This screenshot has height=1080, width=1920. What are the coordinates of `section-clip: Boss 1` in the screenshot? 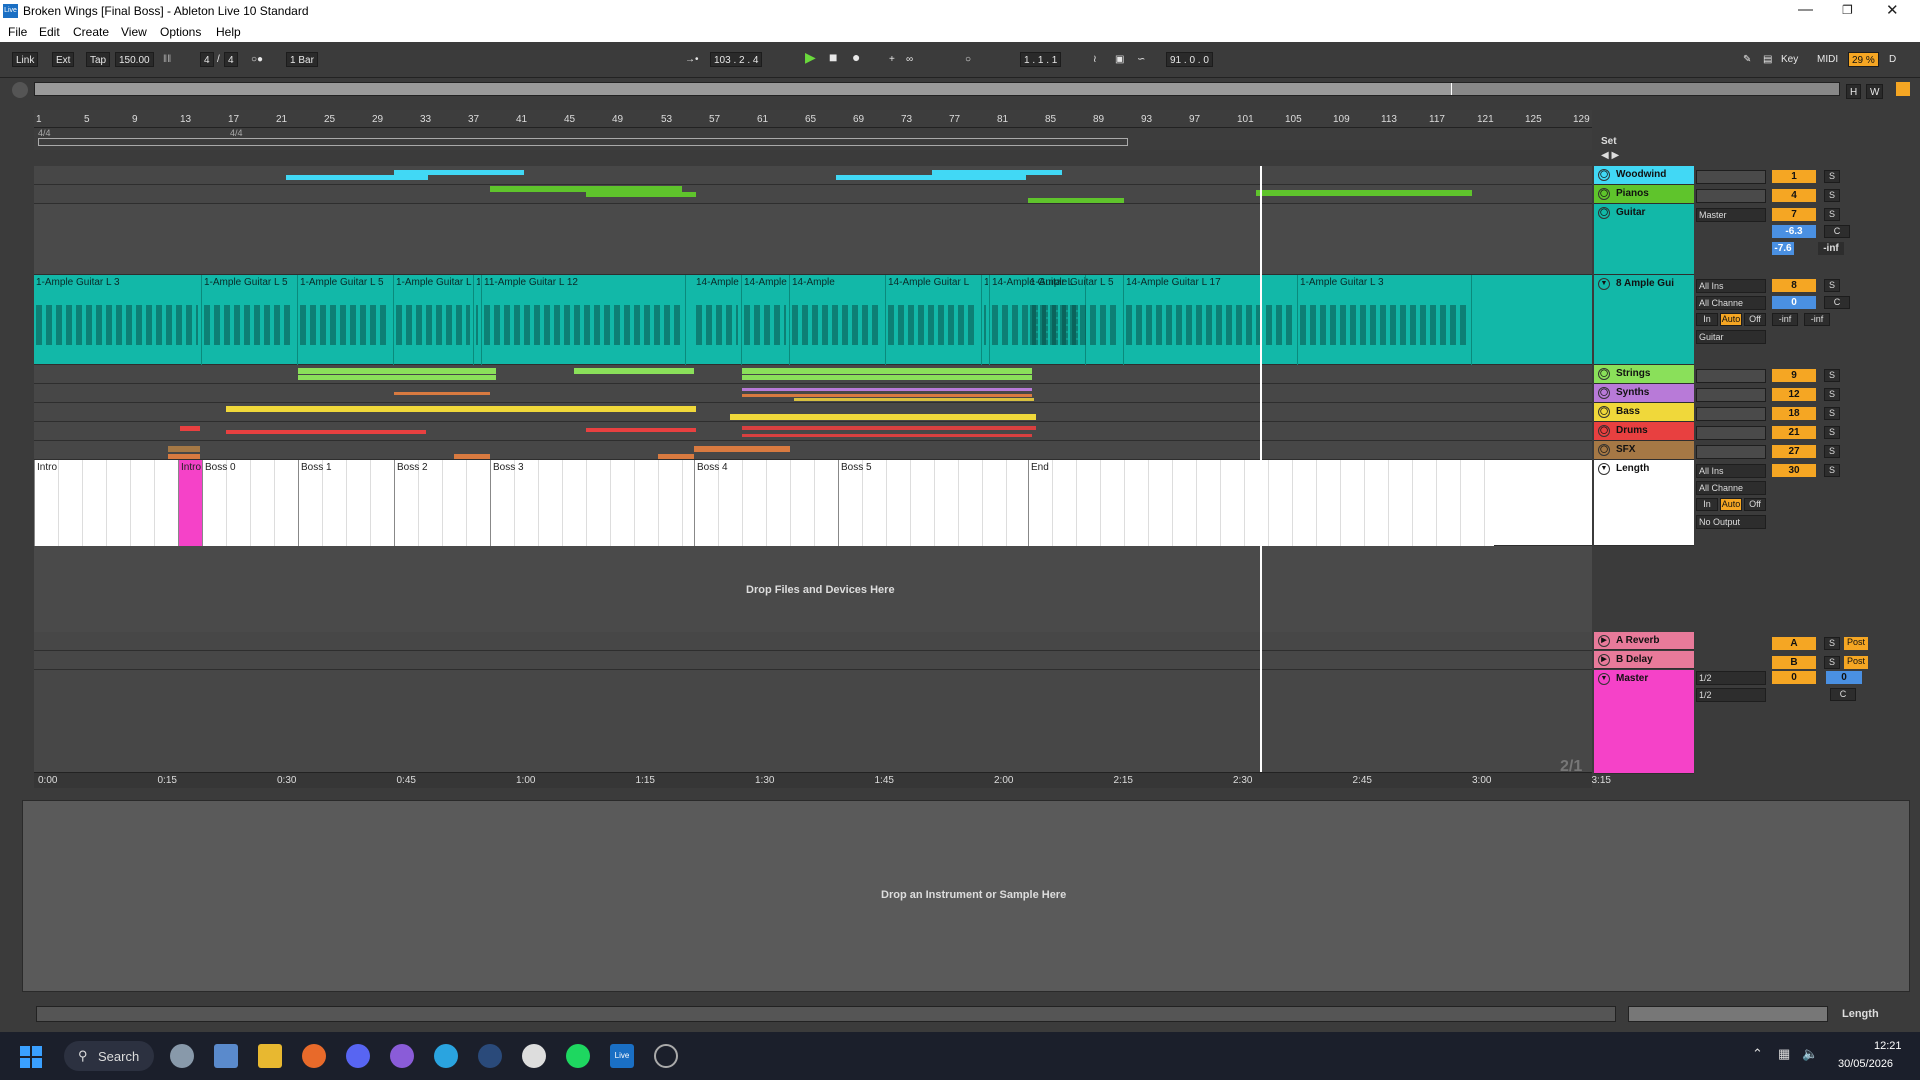 It's located at (346, 503).